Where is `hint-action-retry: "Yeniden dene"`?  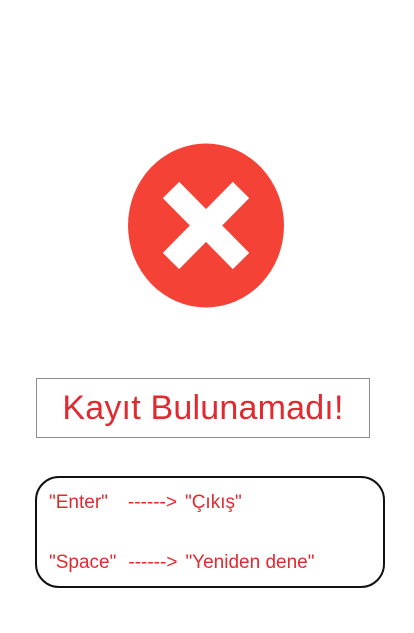 hint-action-retry: "Yeniden dene" is located at coordinates (250, 562).